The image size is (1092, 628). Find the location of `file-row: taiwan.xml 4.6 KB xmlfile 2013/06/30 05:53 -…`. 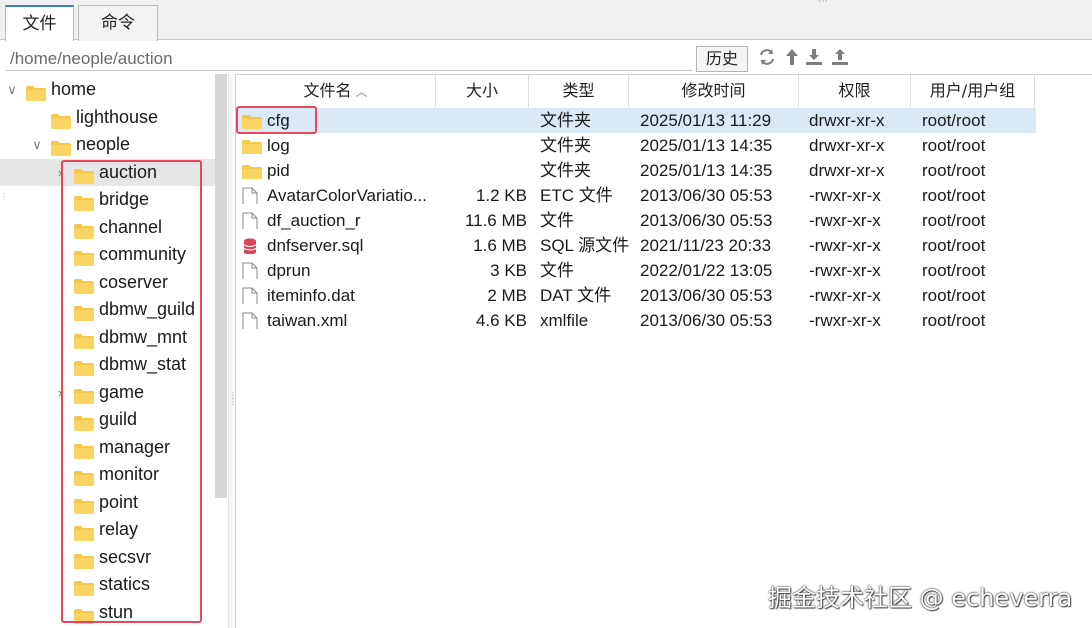

file-row: taiwan.xml 4.6 KB xmlfile 2013/06/30 05:53 -… is located at coordinates (636, 320).